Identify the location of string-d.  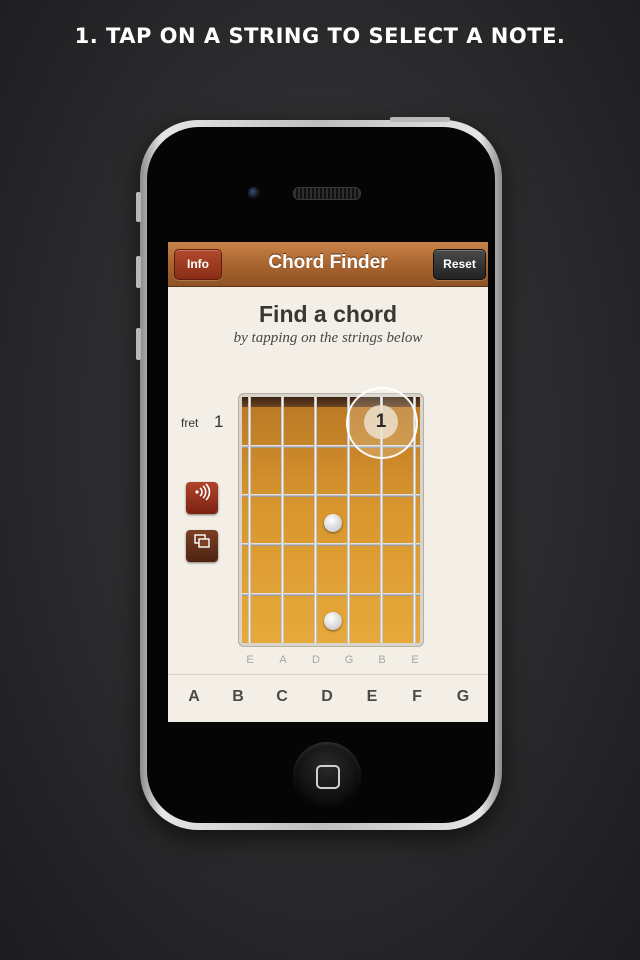
(315, 520).